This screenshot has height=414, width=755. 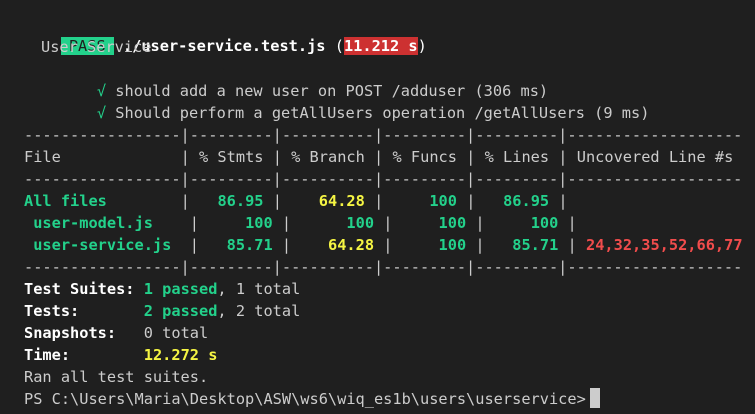 I want to click on tests-label: Tests:, so click(x=52, y=311).